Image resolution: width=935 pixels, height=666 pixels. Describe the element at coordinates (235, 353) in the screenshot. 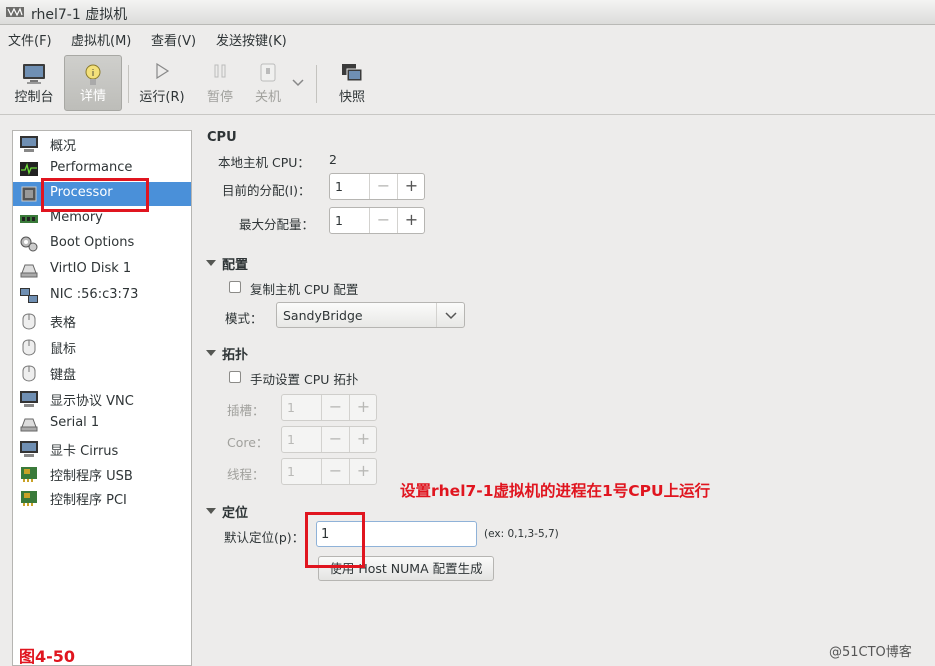

I see `topology-section-title: 拓扑` at that location.